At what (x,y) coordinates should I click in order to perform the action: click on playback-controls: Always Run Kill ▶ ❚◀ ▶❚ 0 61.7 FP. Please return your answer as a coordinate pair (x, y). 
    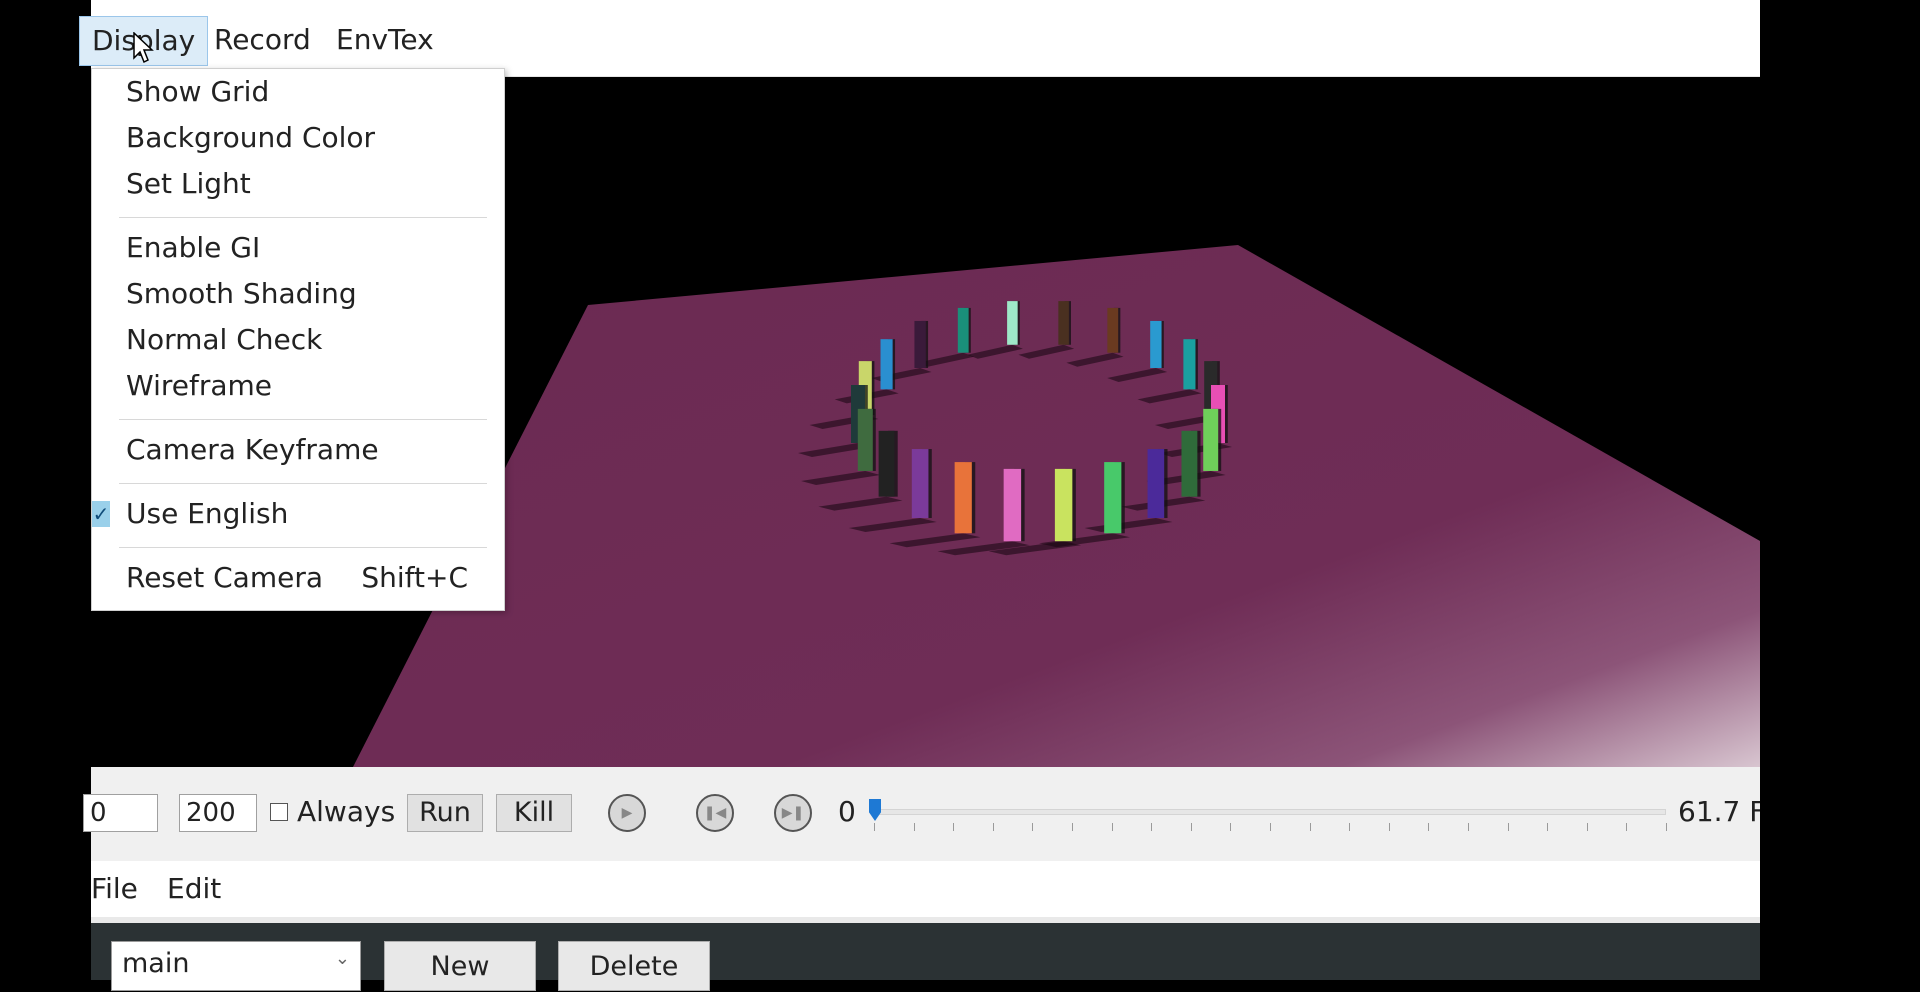
    Looking at the image, I should click on (921, 814).